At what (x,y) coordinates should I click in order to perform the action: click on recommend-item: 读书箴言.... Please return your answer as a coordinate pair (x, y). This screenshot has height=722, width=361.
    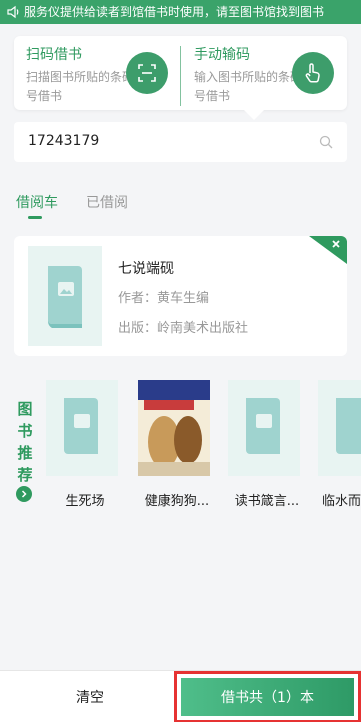
    Looking at the image, I should click on (264, 450).